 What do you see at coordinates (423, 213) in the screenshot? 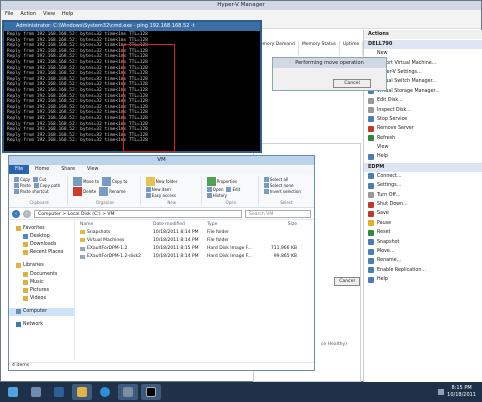
I see `action-save: Save` at bounding box center [423, 213].